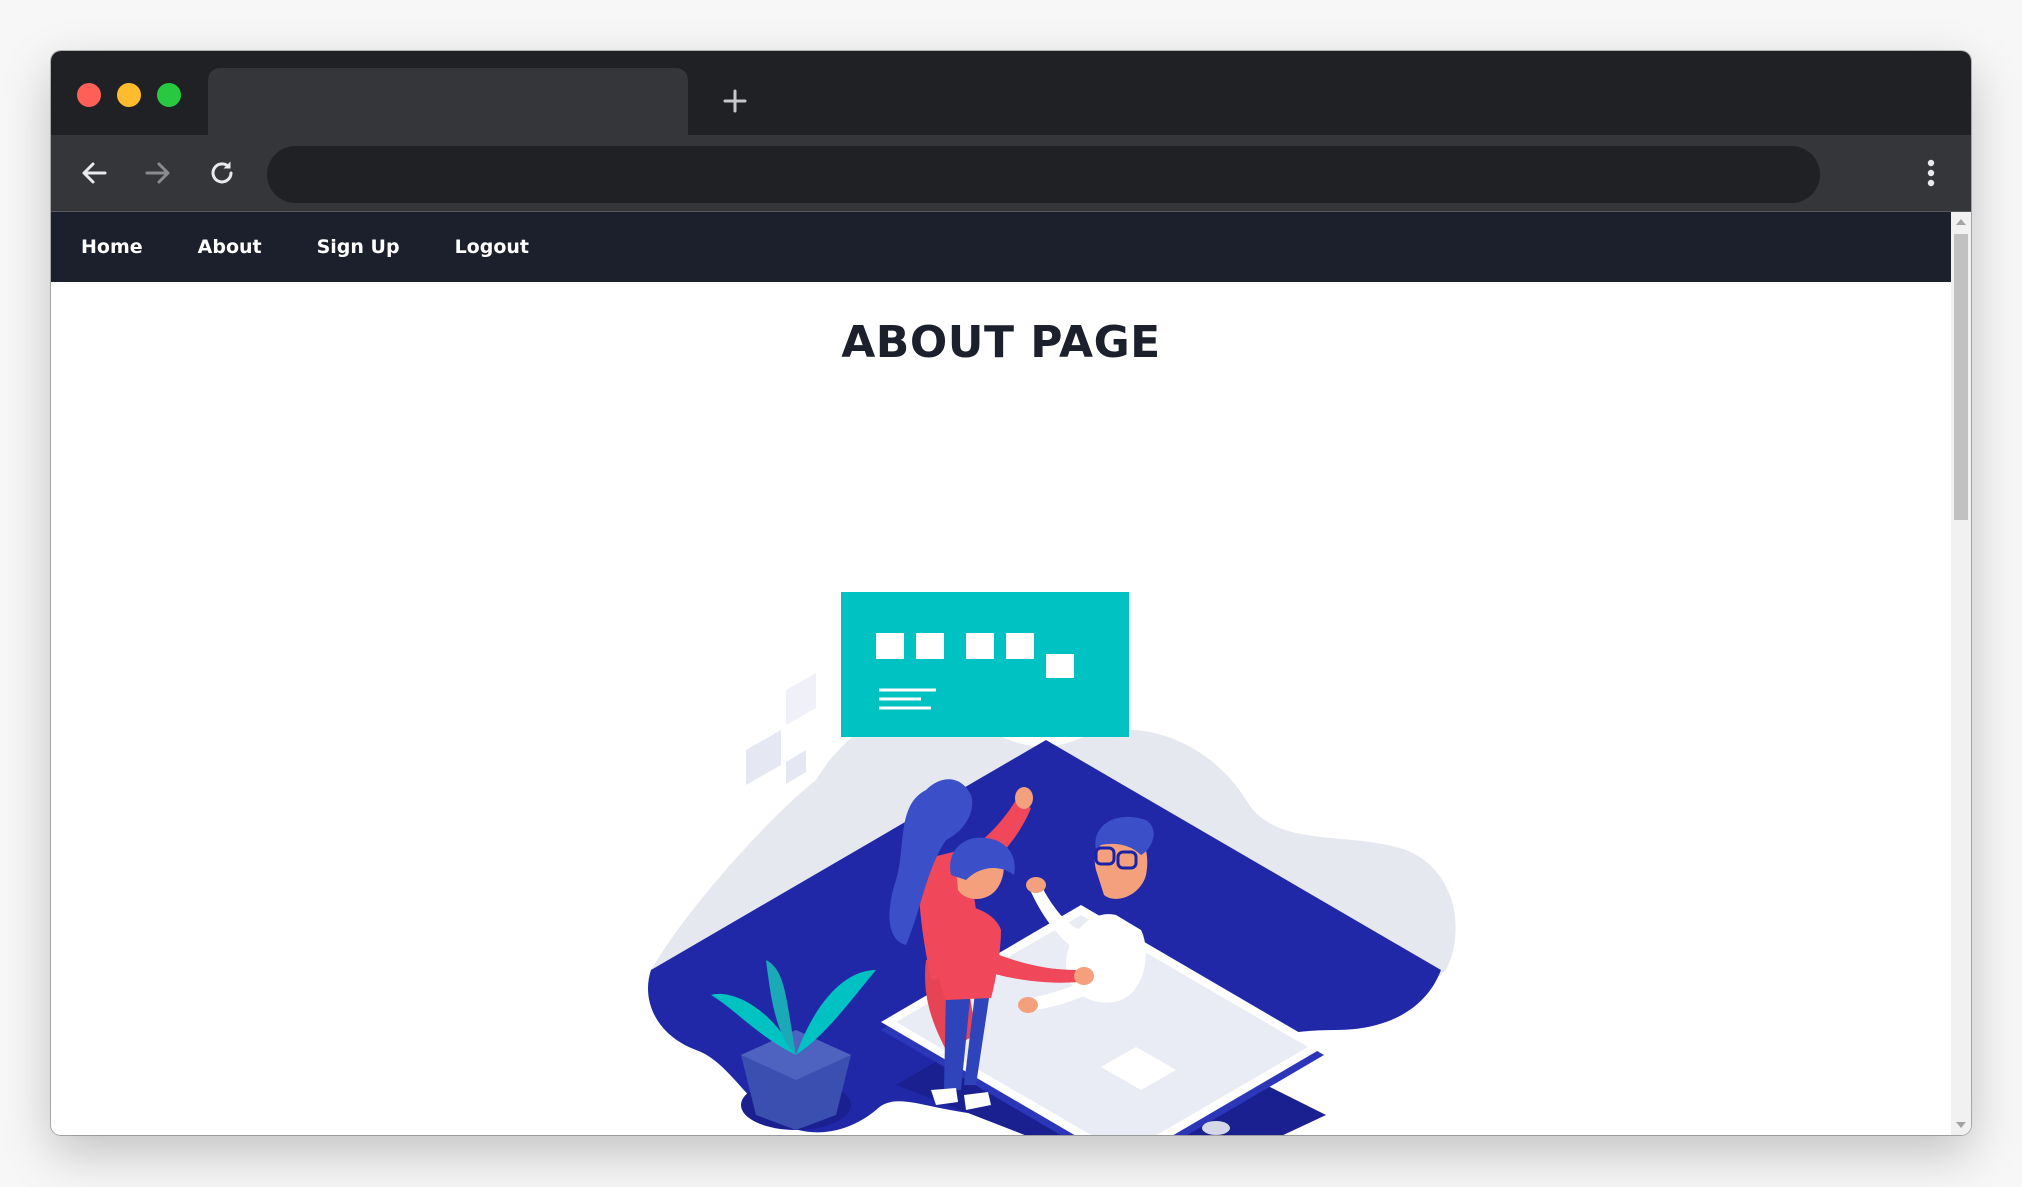 This screenshot has height=1187, width=2022. Describe the element at coordinates (112, 247) in the screenshot. I see `nav-link-home: Home` at that location.